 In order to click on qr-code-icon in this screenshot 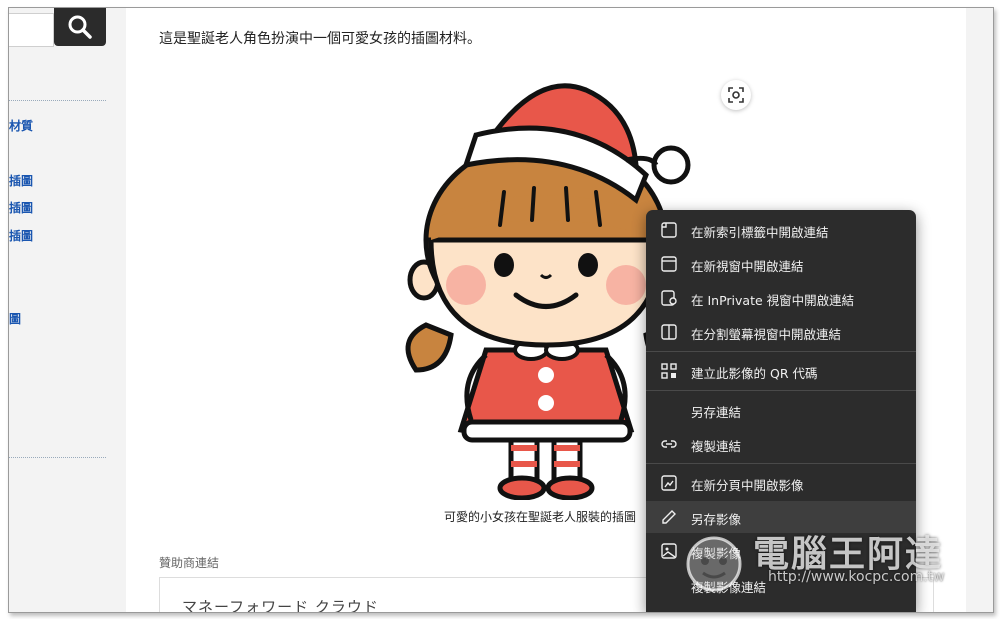, I will do `click(669, 371)`.